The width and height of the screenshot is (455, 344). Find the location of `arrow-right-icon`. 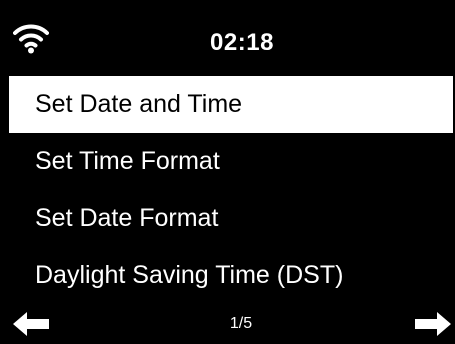

arrow-right-icon is located at coordinates (433, 324).